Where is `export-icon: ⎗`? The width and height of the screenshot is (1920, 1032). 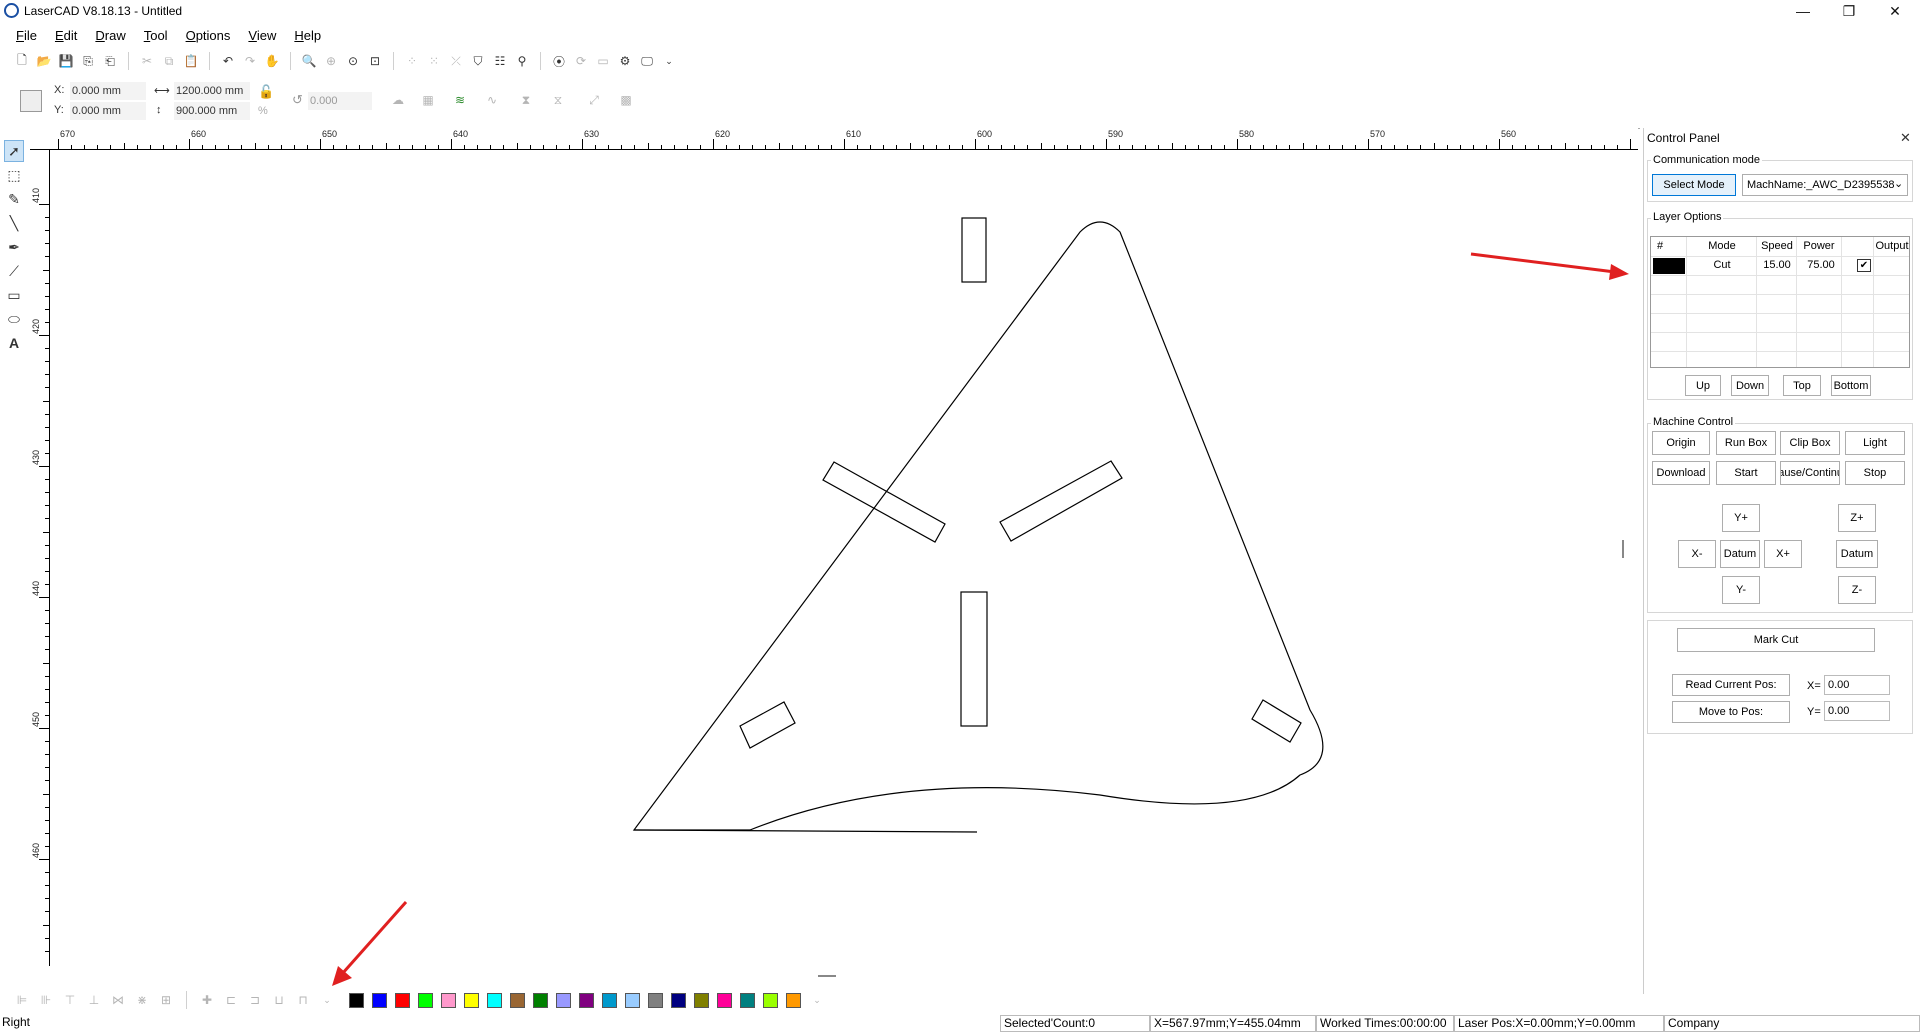
export-icon: ⎗ is located at coordinates (110, 61).